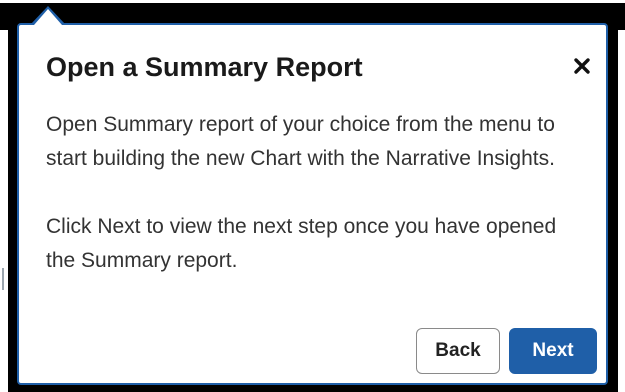 The height and width of the screenshot is (392, 625). I want to click on background-left-edge, so click(4, 211).